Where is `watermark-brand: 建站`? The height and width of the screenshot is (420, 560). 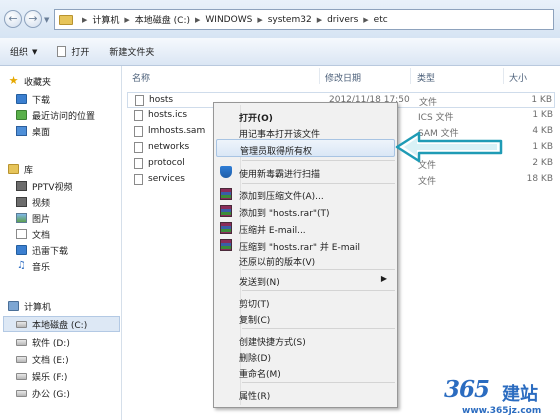
watermark-brand: 建站 is located at coordinates (520, 394).